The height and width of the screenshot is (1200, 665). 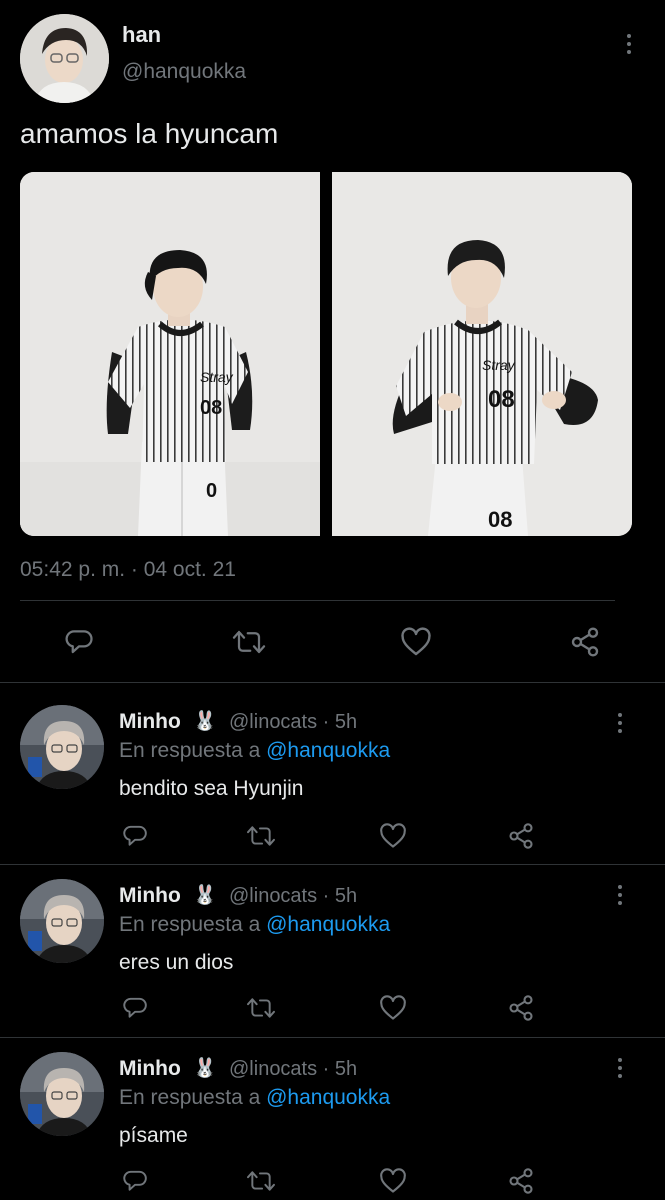 I want to click on photo-icon: Stray 08 0, so click(x=170, y=354).